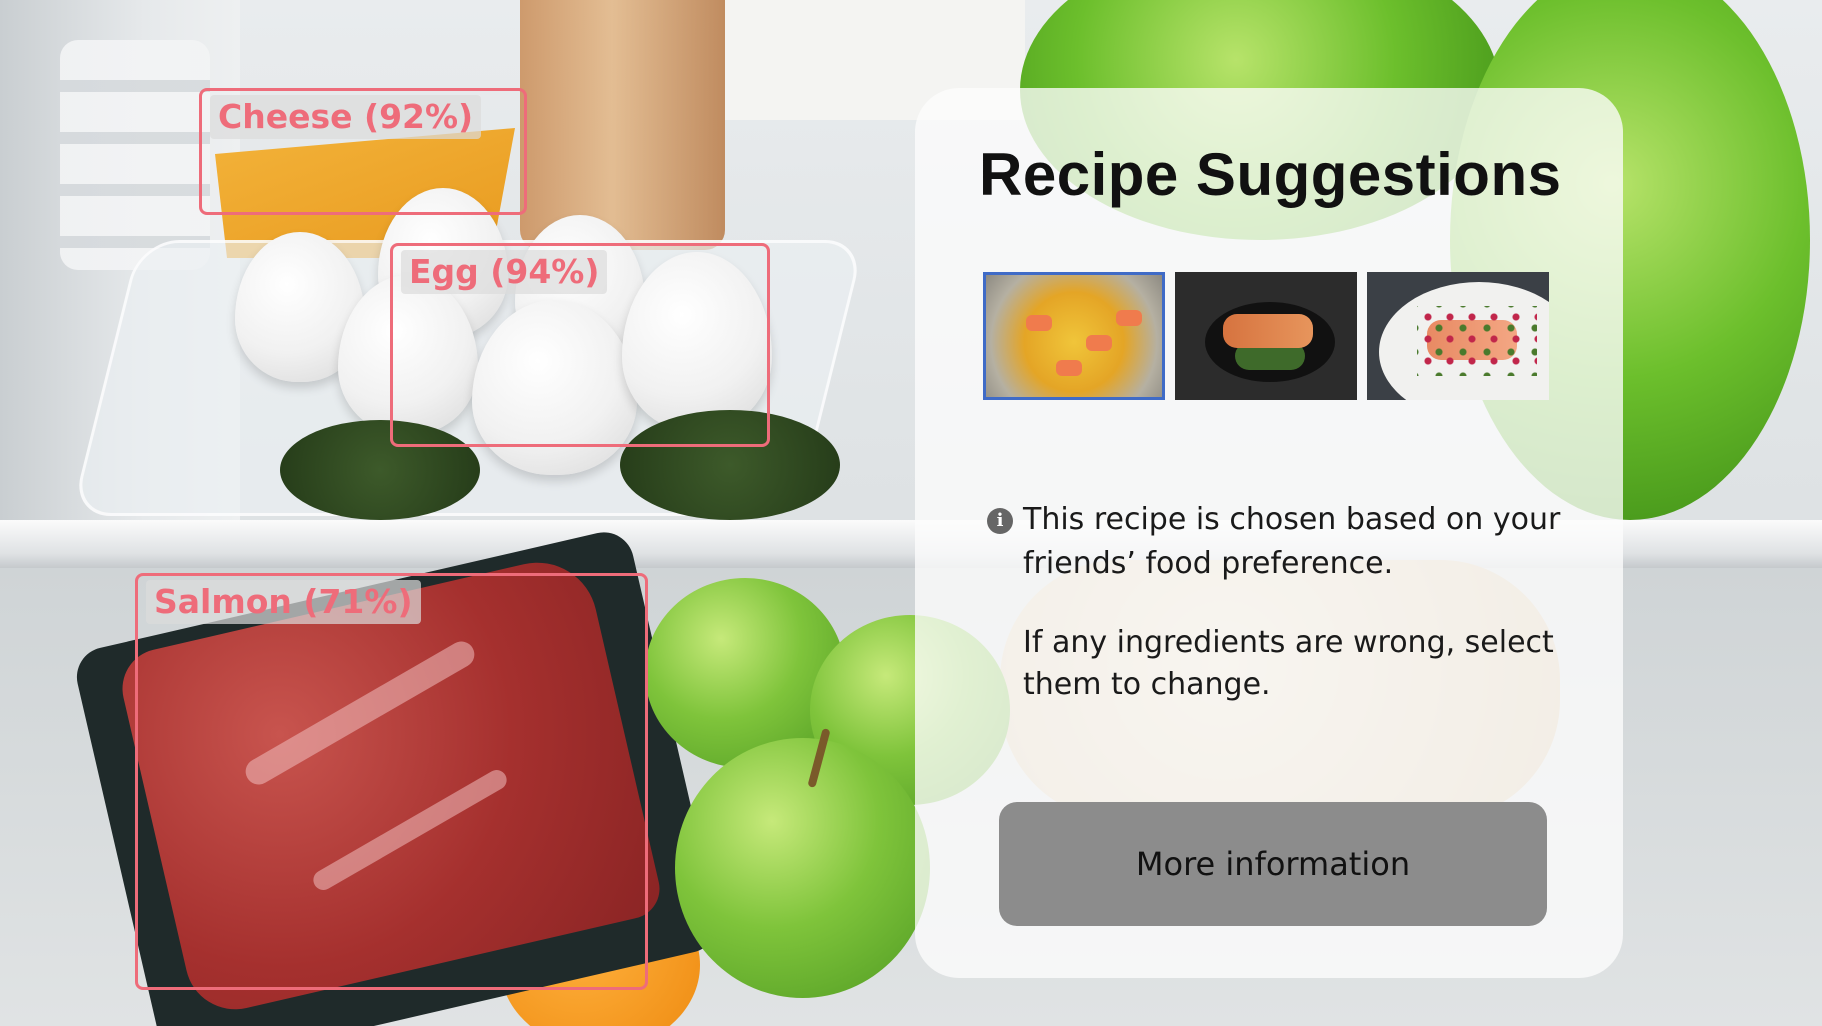 This screenshot has width=1822, height=1026. What do you see at coordinates (283, 602) in the screenshot?
I see `detection-label-salmon: Salmon (71%)` at bounding box center [283, 602].